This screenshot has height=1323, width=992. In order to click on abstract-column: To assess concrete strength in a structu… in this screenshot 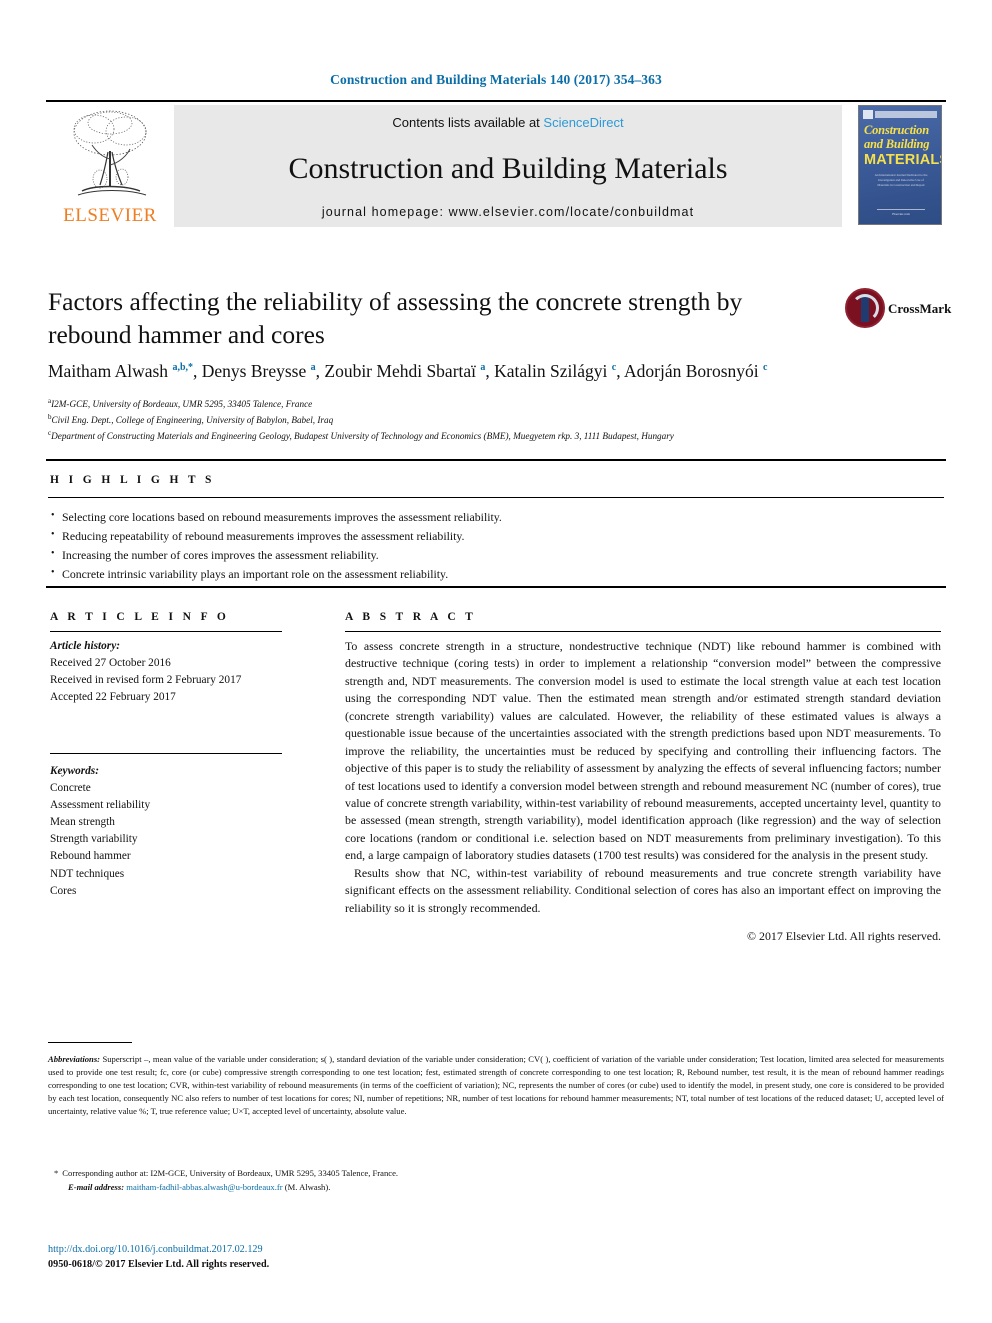, I will do `click(643, 791)`.